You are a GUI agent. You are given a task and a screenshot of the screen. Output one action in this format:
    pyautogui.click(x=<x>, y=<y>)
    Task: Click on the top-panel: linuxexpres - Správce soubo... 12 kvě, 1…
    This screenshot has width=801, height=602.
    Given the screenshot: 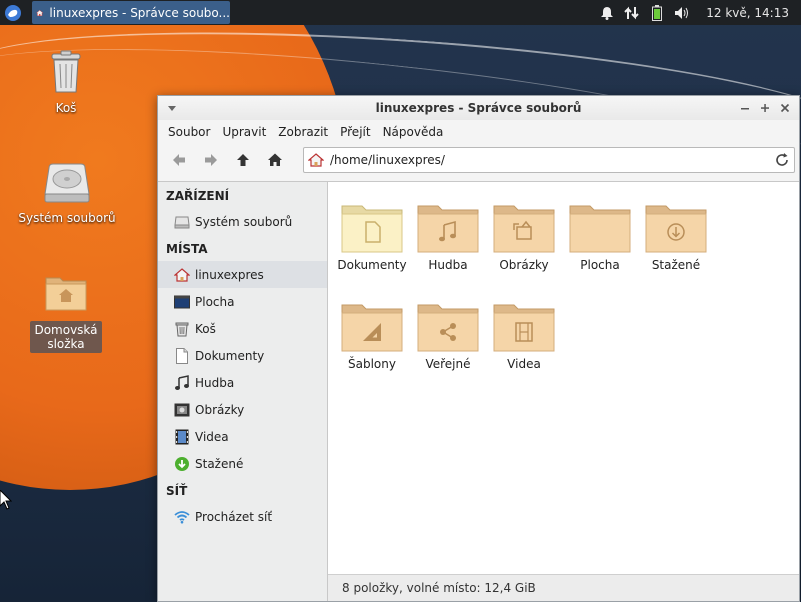 What is the action you would take?
    pyautogui.click(x=400, y=12)
    